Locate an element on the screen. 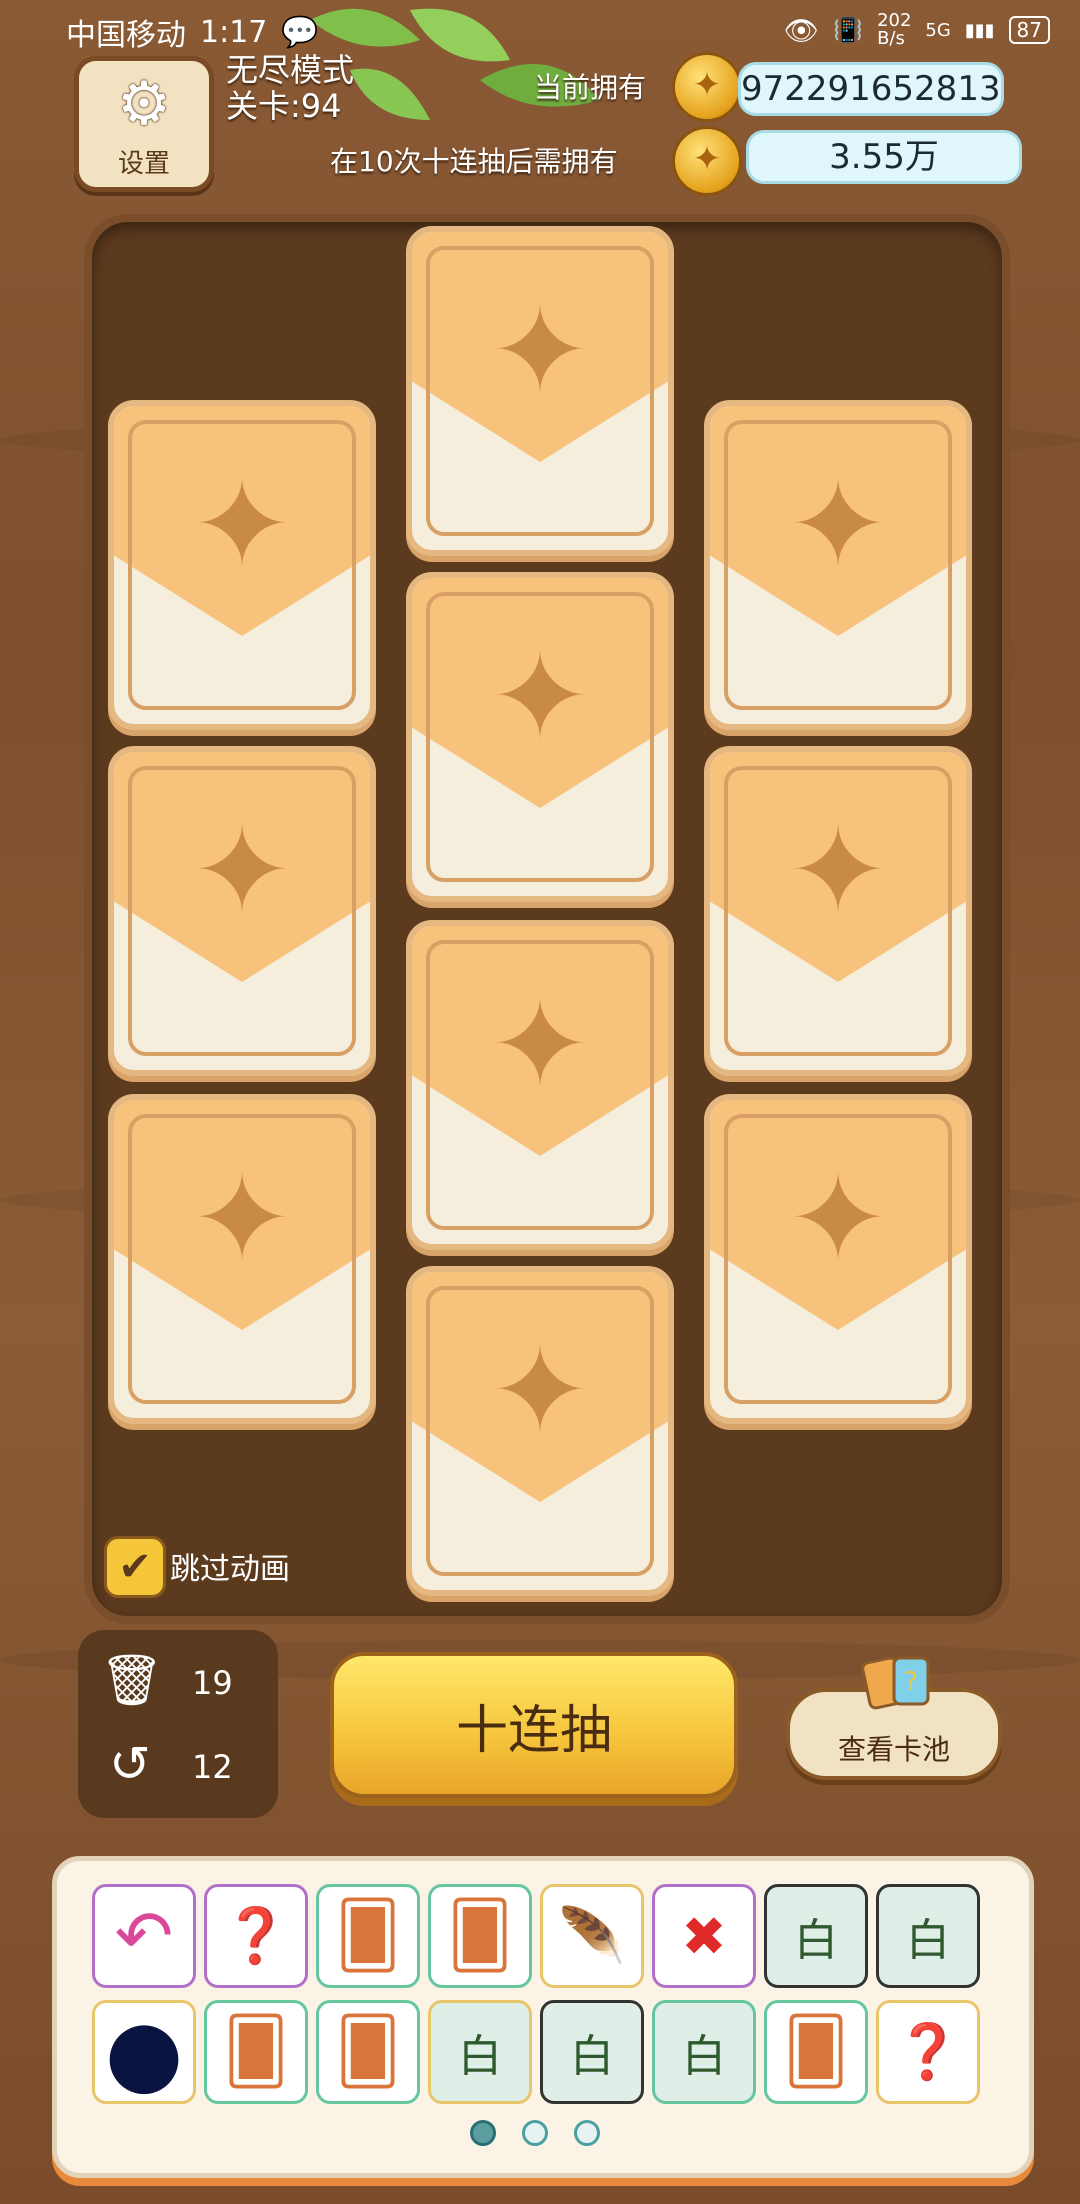  mode-info: 无尽模式 关卡:94 is located at coordinates (290, 88).